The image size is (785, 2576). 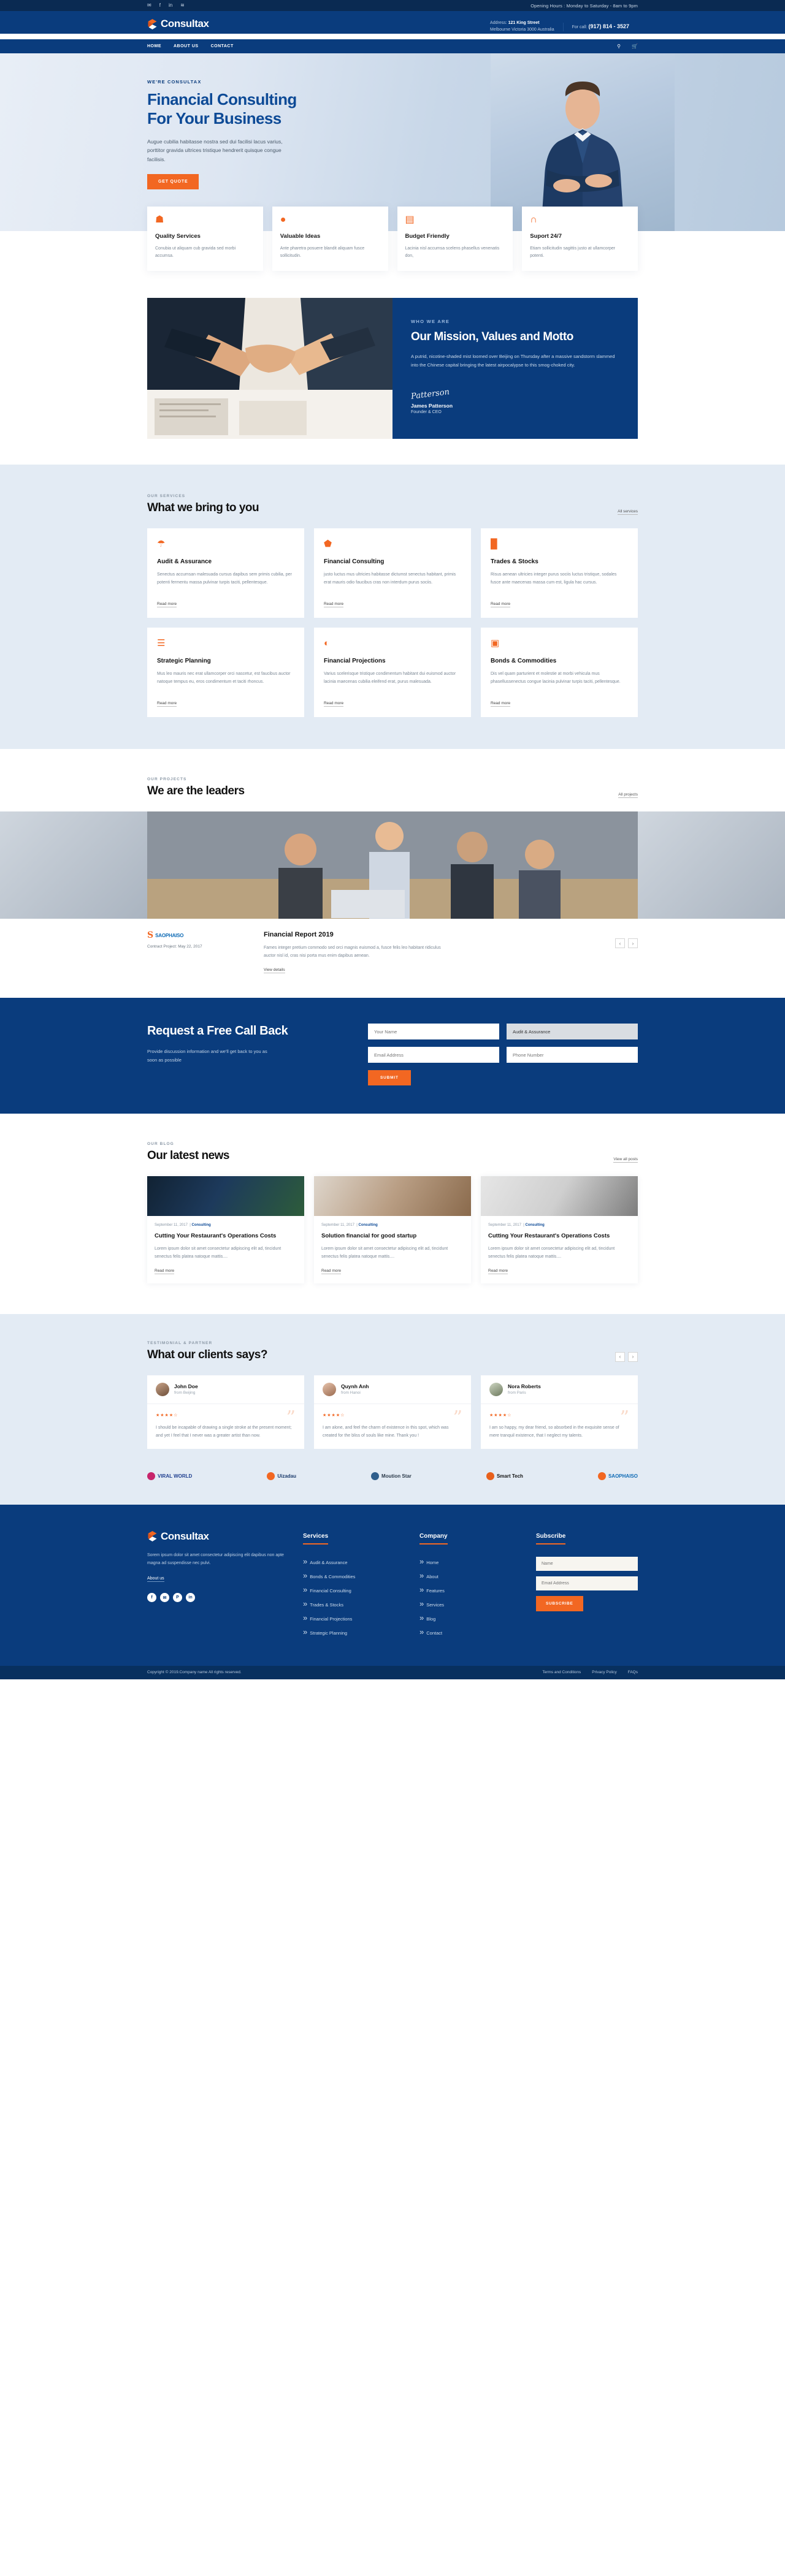 What do you see at coordinates (433, 1055) in the screenshot?
I see `callback-email-input` at bounding box center [433, 1055].